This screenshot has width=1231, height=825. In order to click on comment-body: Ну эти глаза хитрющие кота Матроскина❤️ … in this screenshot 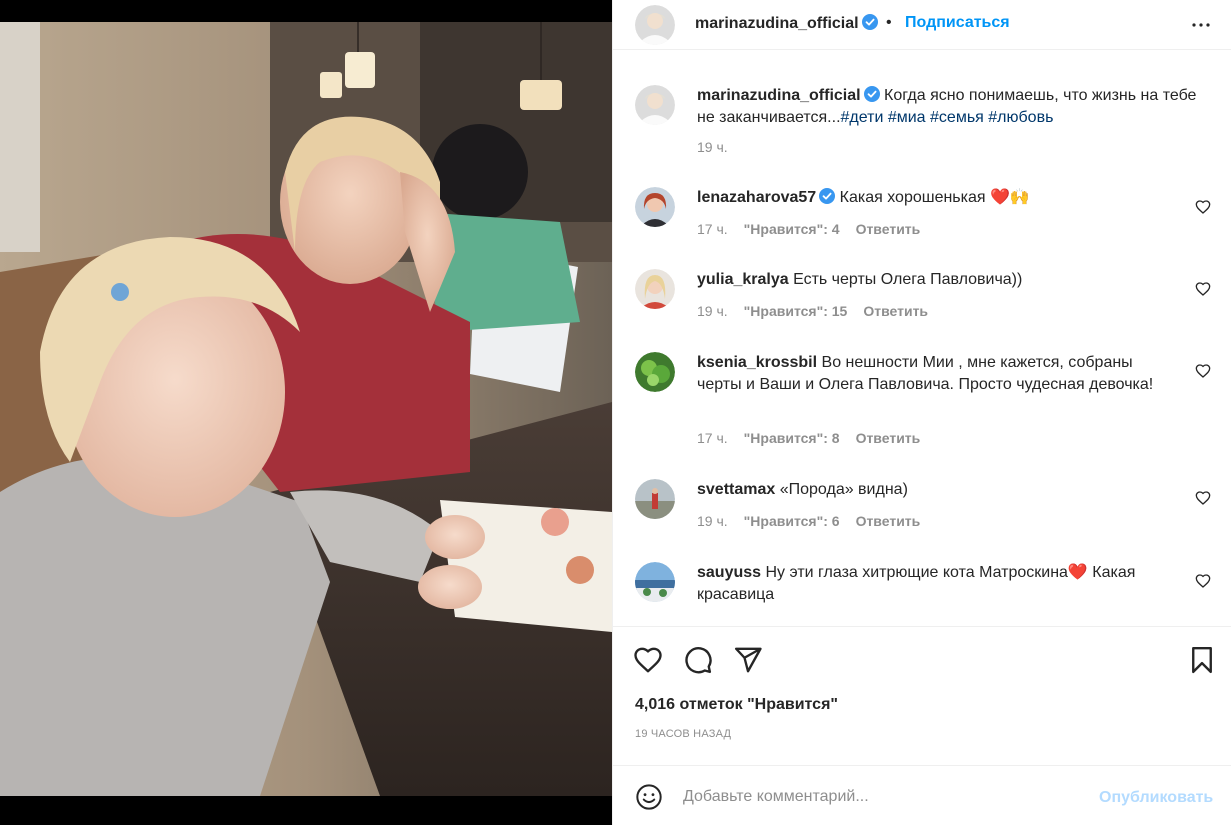, I will do `click(916, 583)`.